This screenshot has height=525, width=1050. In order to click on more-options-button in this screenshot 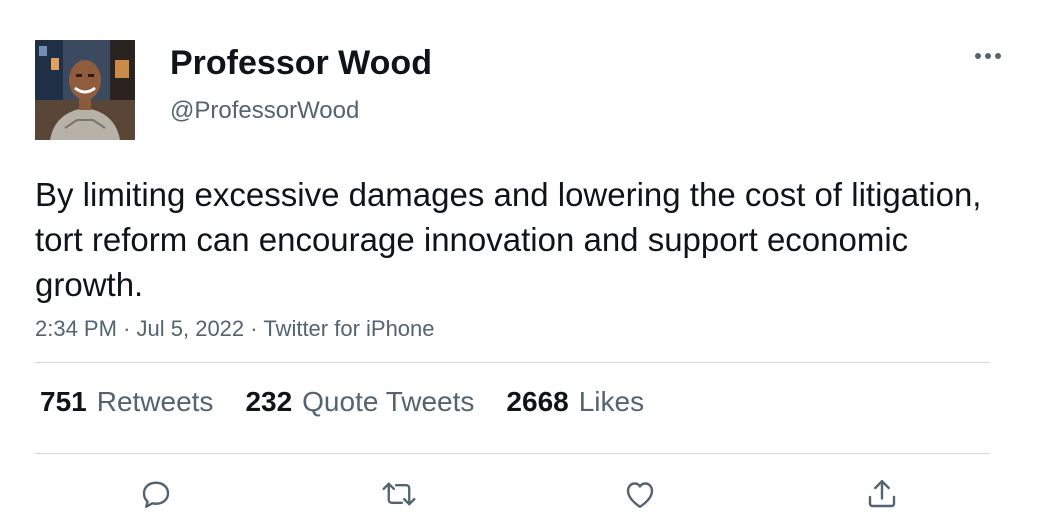, I will do `click(988, 56)`.